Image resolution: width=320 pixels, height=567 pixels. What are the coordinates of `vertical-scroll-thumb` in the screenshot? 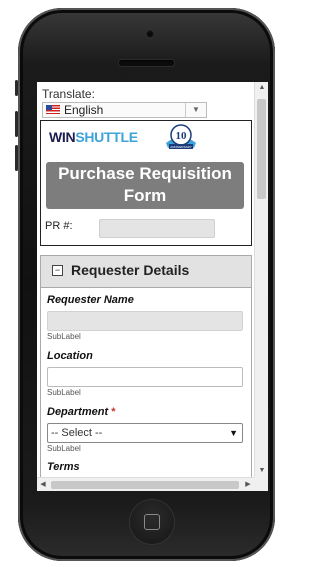 It's located at (261, 149).